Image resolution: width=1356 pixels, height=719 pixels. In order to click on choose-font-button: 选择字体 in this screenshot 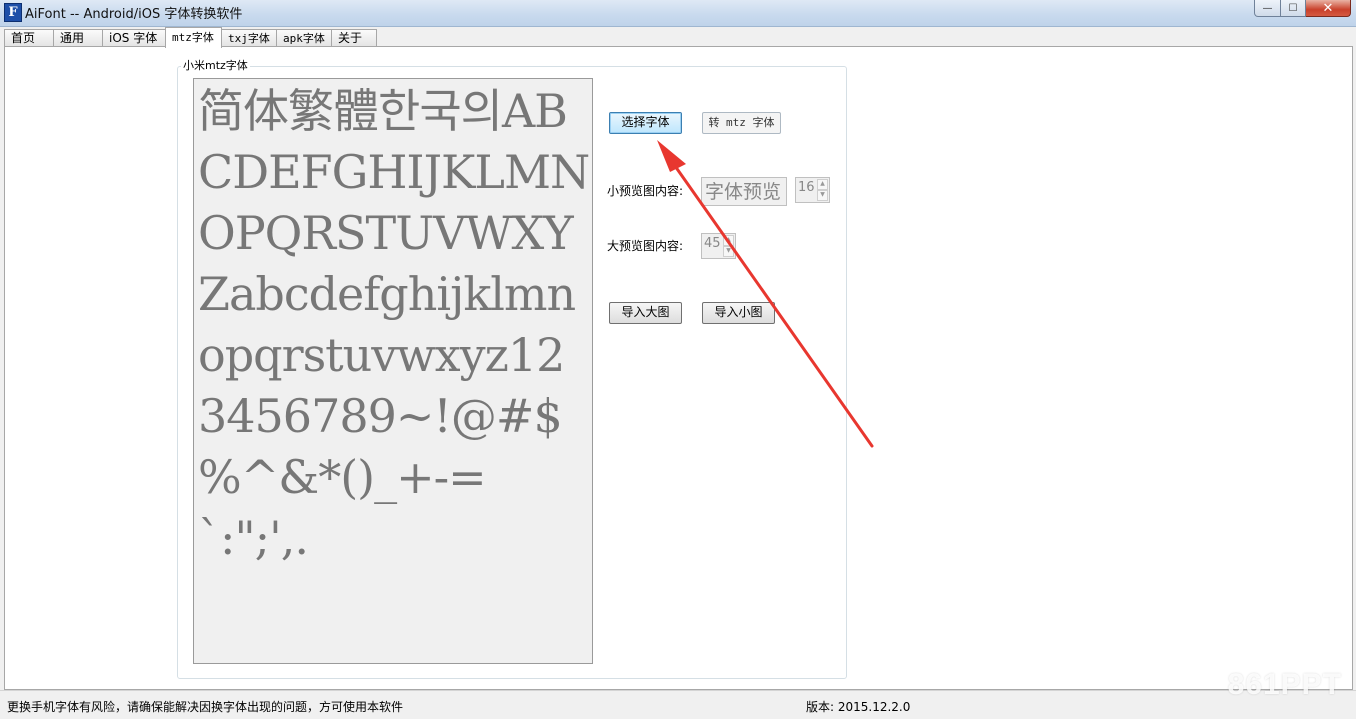, I will do `click(645, 123)`.